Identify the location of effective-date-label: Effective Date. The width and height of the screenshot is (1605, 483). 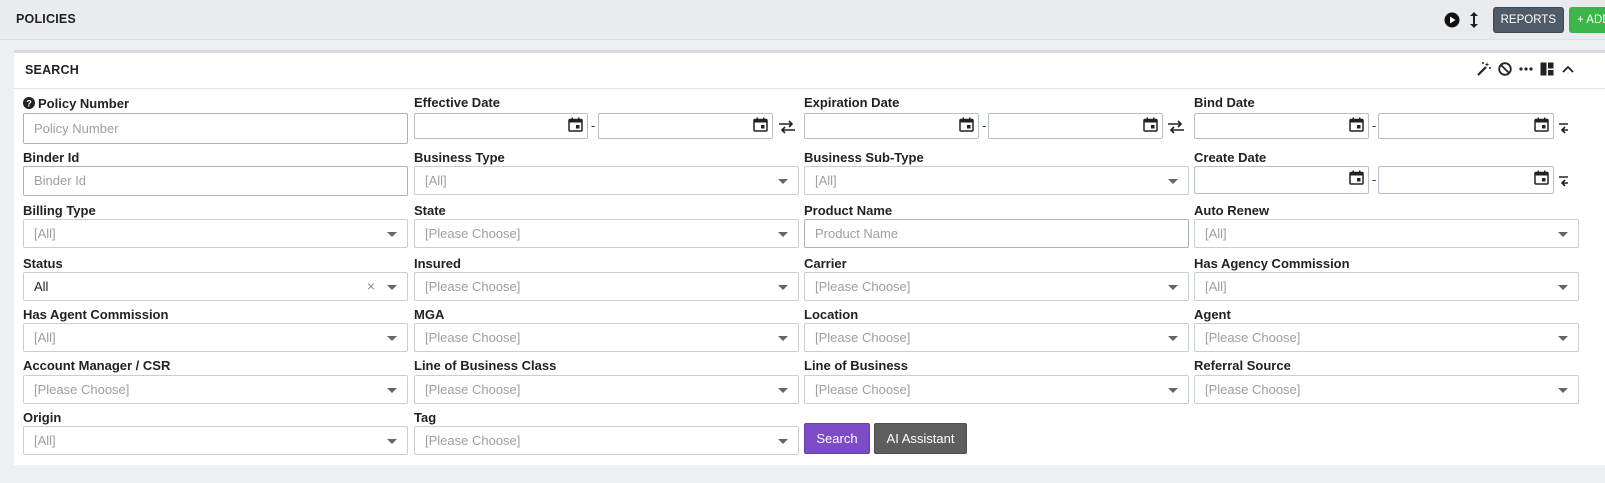
(457, 102).